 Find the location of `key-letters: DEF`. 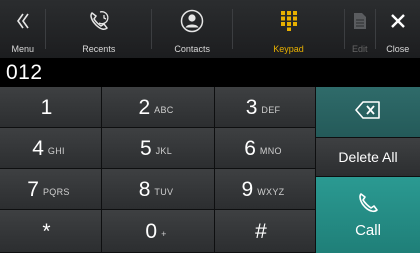

key-letters: DEF is located at coordinates (271, 110).